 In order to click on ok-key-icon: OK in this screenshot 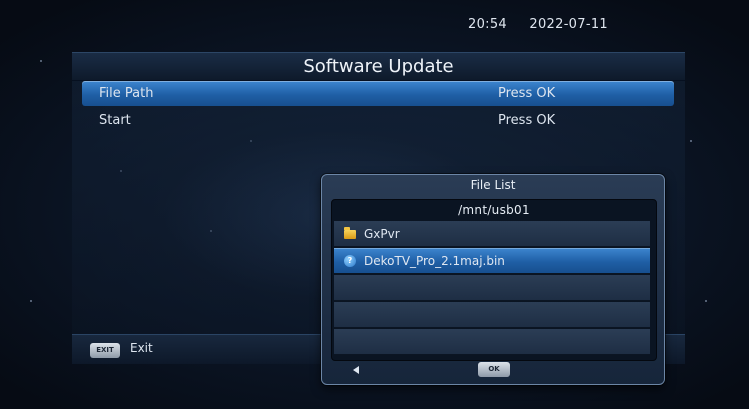, I will do `click(494, 369)`.